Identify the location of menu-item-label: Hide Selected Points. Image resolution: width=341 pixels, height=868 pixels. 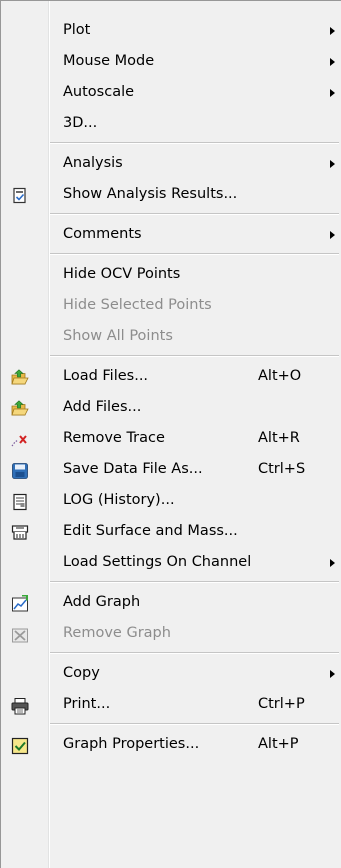
(137, 305).